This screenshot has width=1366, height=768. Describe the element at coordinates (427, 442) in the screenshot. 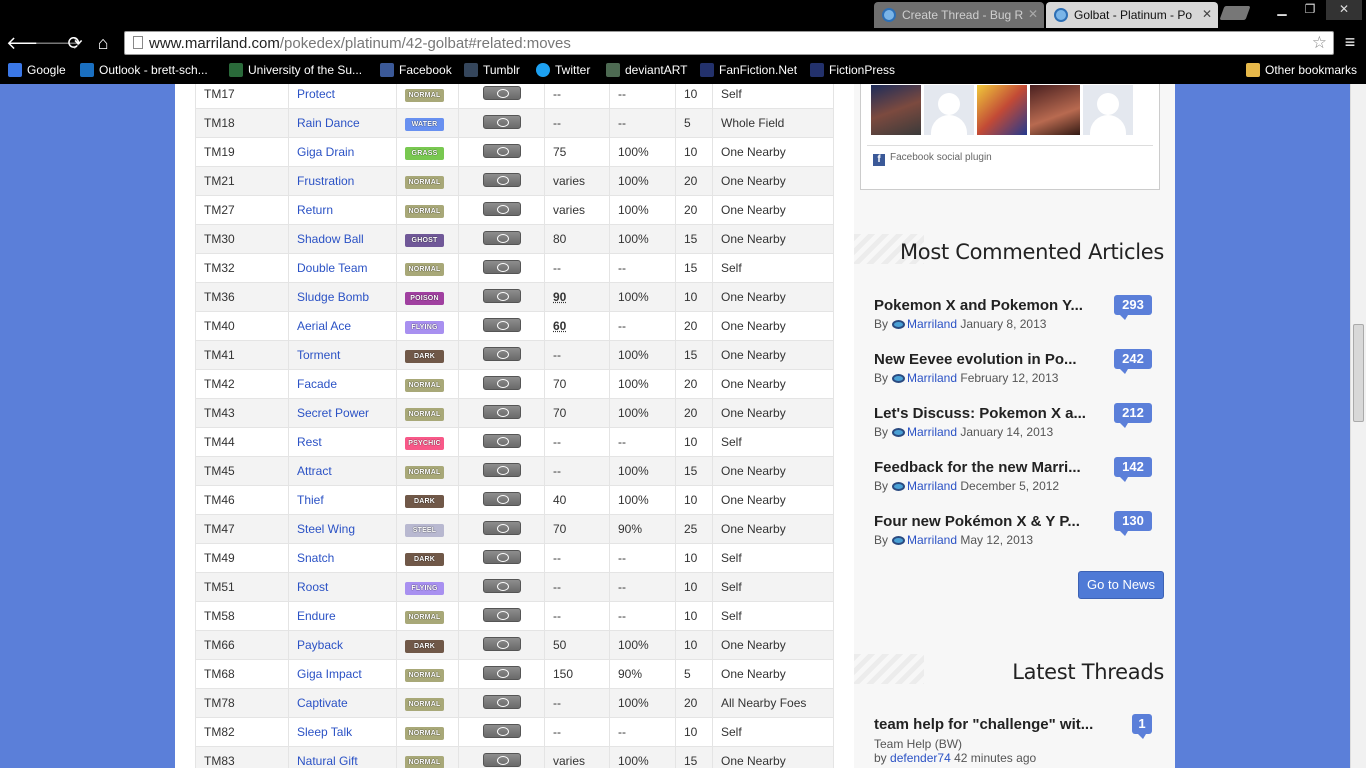

I see `type-cell: PSYCHIC` at that location.